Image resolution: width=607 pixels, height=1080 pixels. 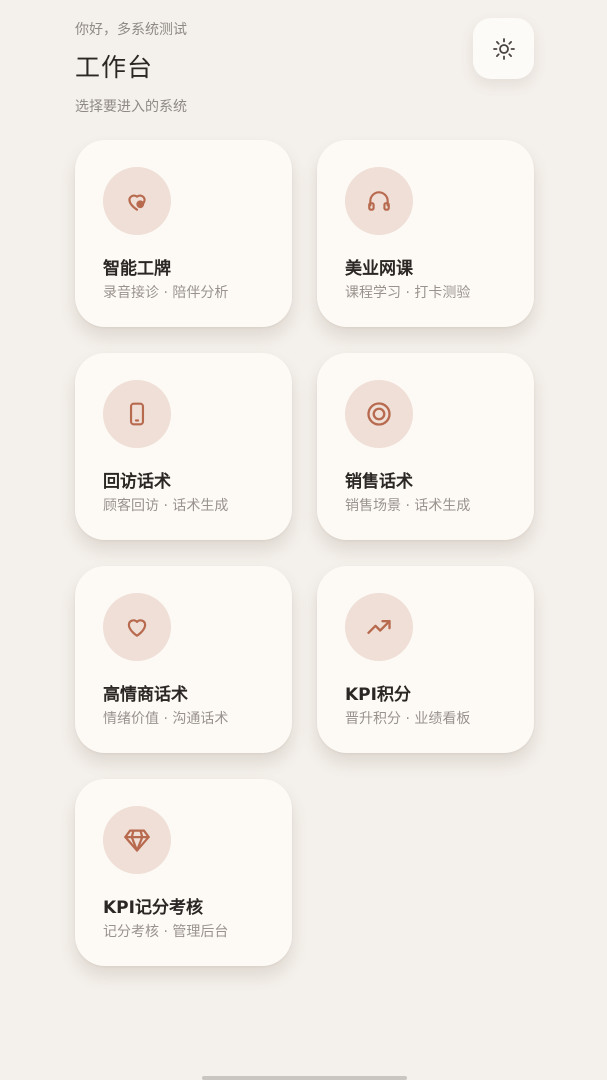 What do you see at coordinates (166, 506) in the screenshot?
I see `card-subtitle: 顾客回访 · 话术生成` at bounding box center [166, 506].